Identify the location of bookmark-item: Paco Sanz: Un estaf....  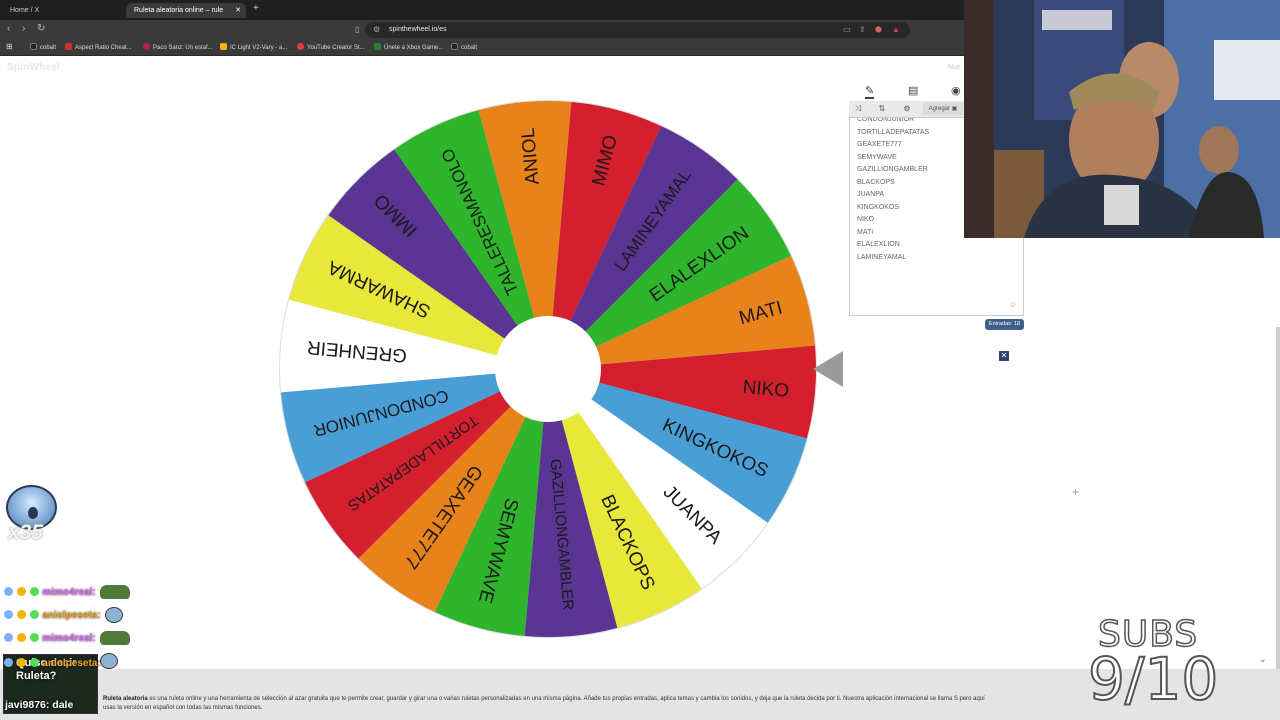
(178, 48).